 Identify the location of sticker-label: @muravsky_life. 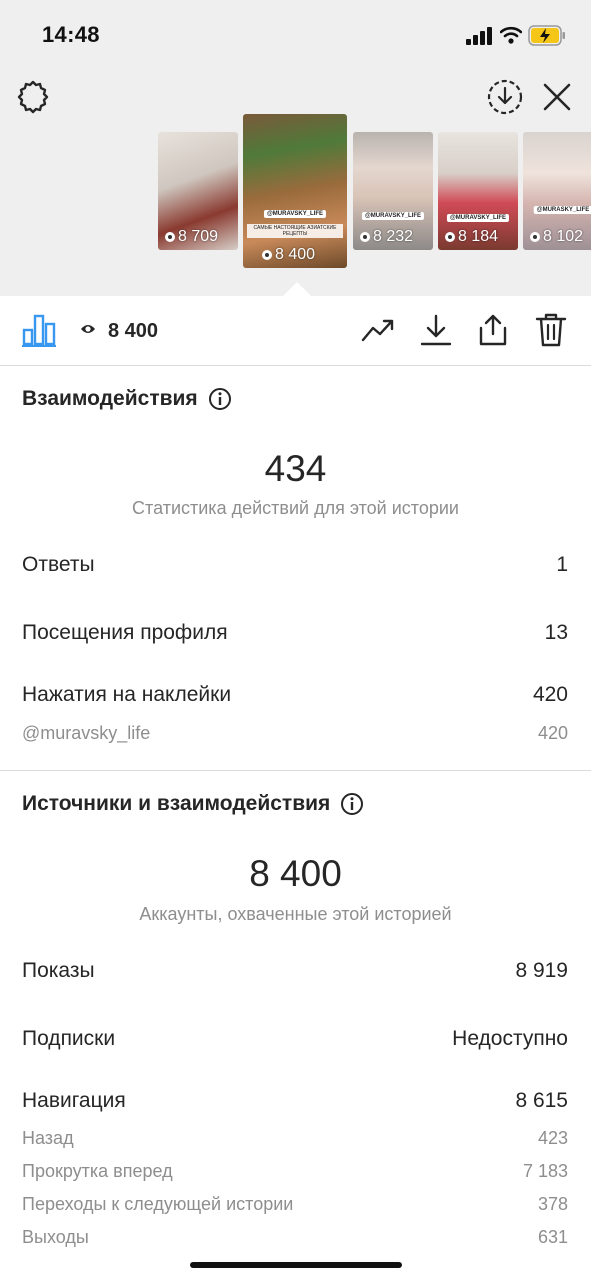
(86, 733).